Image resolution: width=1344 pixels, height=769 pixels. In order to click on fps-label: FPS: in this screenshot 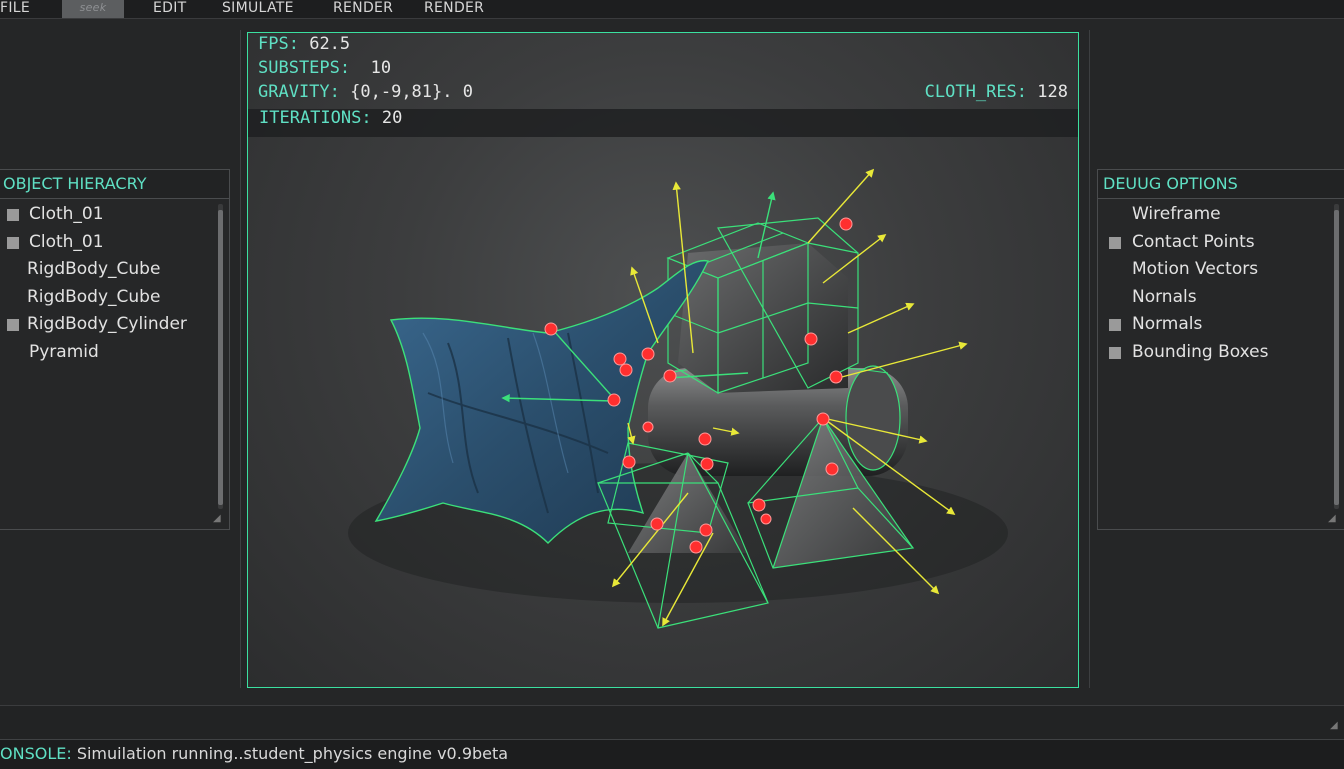, I will do `click(278, 44)`.